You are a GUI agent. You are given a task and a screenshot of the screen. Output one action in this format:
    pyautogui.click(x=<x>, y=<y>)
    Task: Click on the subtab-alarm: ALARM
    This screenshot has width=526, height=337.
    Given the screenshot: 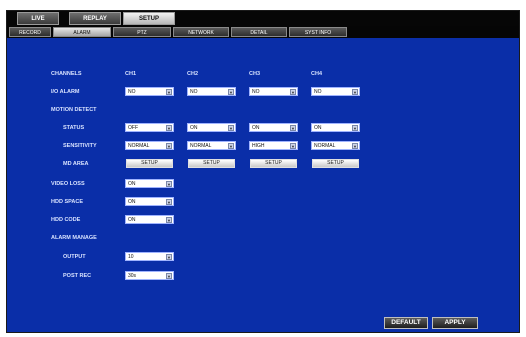 What is the action you would take?
    pyautogui.click(x=82, y=32)
    